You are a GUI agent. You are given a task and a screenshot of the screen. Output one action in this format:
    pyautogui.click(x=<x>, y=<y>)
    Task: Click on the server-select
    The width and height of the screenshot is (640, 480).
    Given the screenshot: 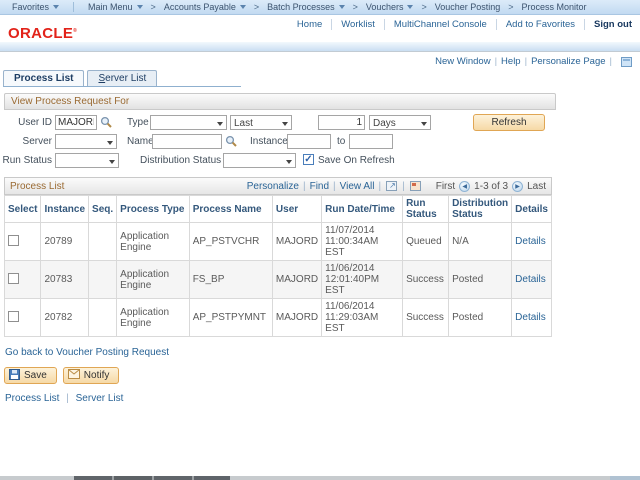 What is the action you would take?
    pyautogui.click(x=86, y=141)
    